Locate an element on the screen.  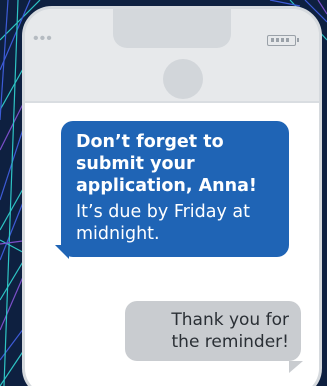
outgoing-bubble-tail is located at coordinates (296, 367).